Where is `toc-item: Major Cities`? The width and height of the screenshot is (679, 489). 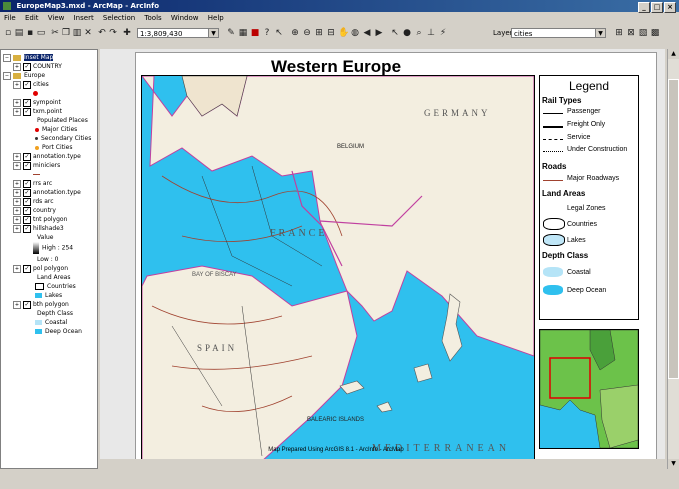 toc-item: Major Cities is located at coordinates (56, 129).